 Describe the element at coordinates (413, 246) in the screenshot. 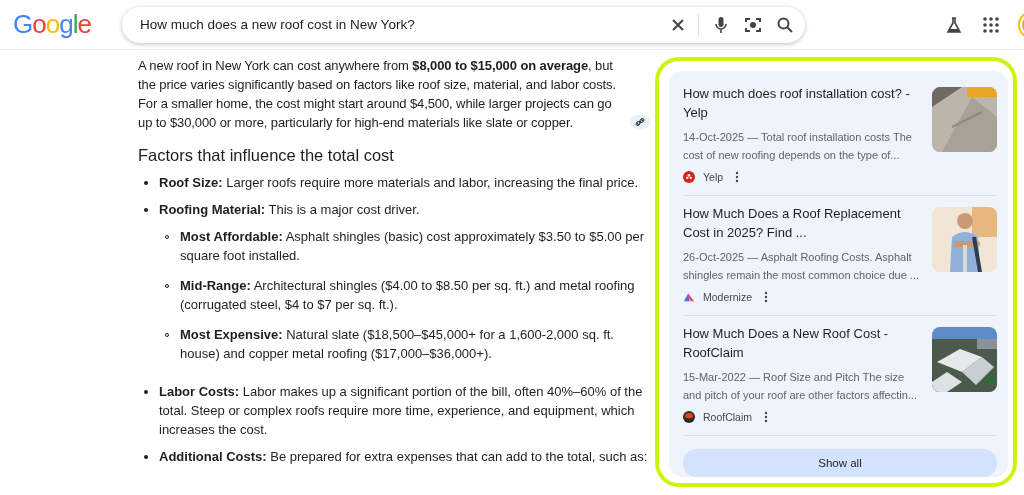

I see `list-text: Most Affordable: Asphalt shingles (basic) cost approximately $3.50 to $5.00 per square foot installed.` at that location.